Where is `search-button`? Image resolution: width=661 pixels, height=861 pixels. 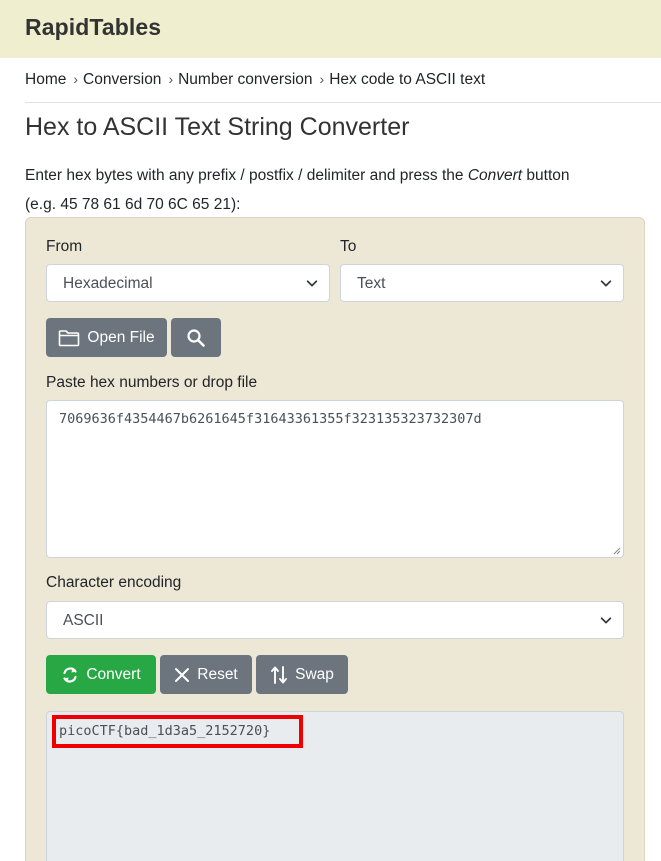 search-button is located at coordinates (196, 337).